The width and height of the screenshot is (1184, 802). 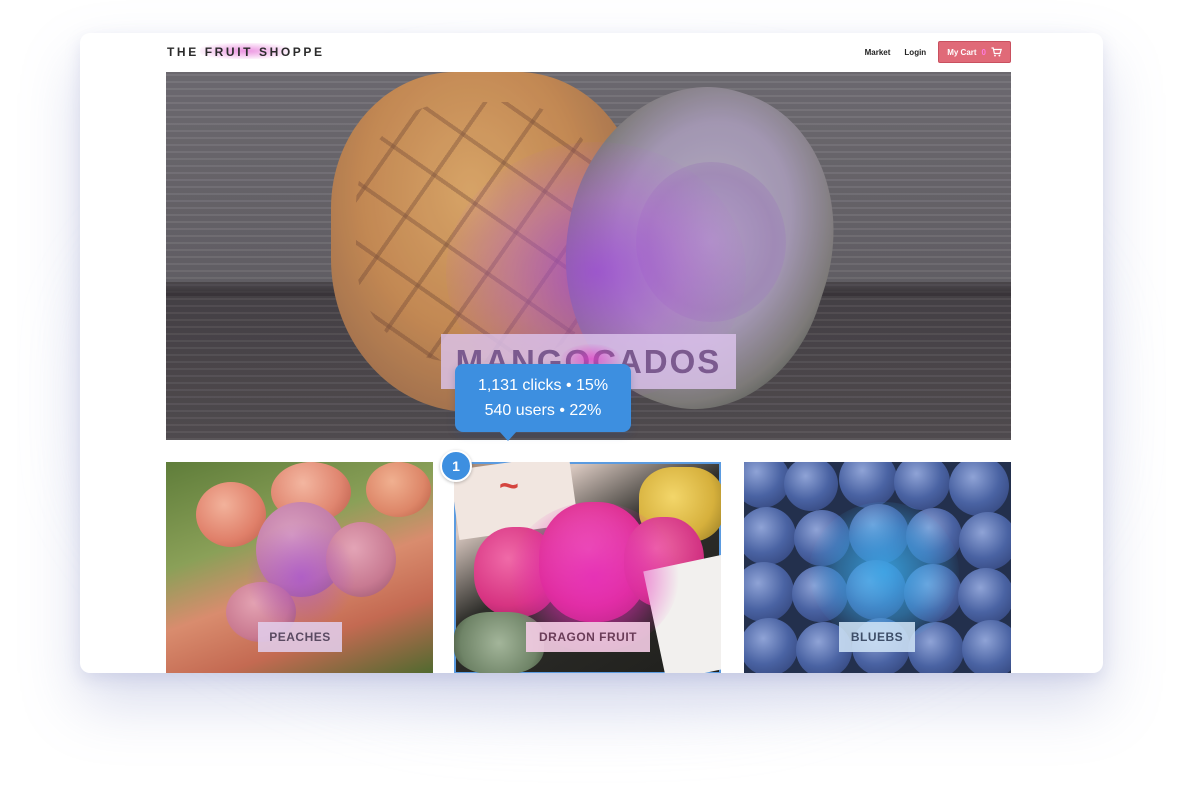 What do you see at coordinates (301, 577) in the screenshot?
I see `heatmap-spot-peaches` at bounding box center [301, 577].